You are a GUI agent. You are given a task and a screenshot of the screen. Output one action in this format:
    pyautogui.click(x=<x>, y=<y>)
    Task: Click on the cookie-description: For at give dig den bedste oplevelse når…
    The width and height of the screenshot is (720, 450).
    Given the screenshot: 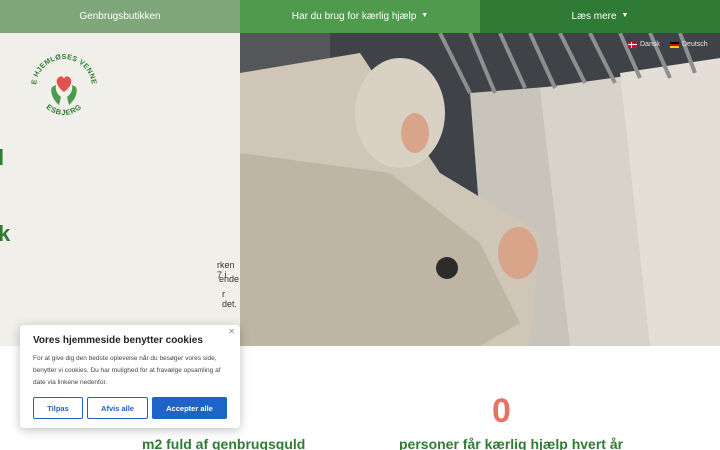 What is the action you would take?
    pyautogui.click(x=127, y=370)
    